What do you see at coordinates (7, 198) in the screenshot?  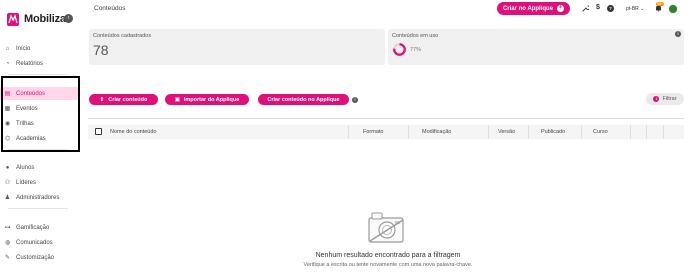 I see `admin-icon: ♟` at bounding box center [7, 198].